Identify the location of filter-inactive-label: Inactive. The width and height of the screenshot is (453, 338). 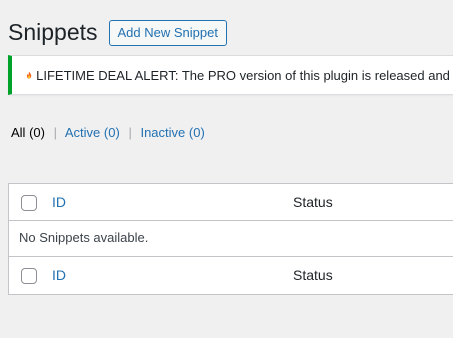
(163, 132).